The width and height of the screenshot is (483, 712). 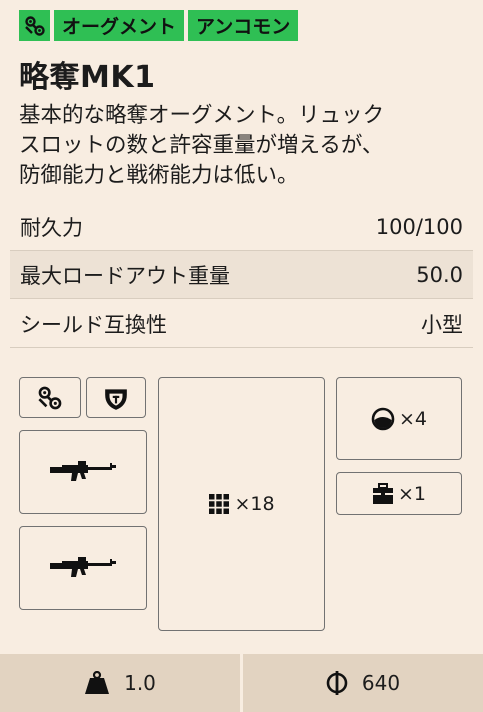 What do you see at coordinates (93, 324) in the screenshot?
I see `stat-label: シールド互換性` at bounding box center [93, 324].